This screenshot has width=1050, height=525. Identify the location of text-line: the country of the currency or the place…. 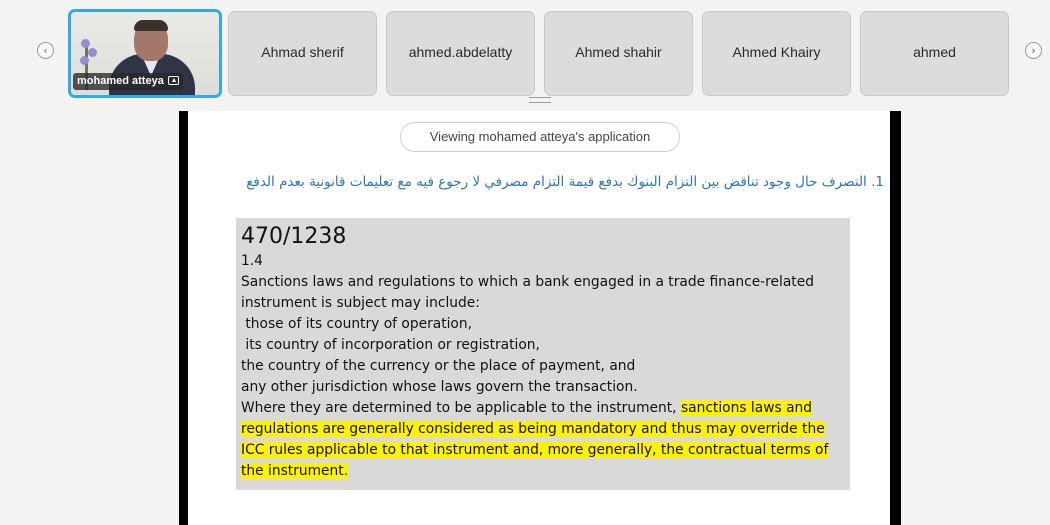
(438, 366).